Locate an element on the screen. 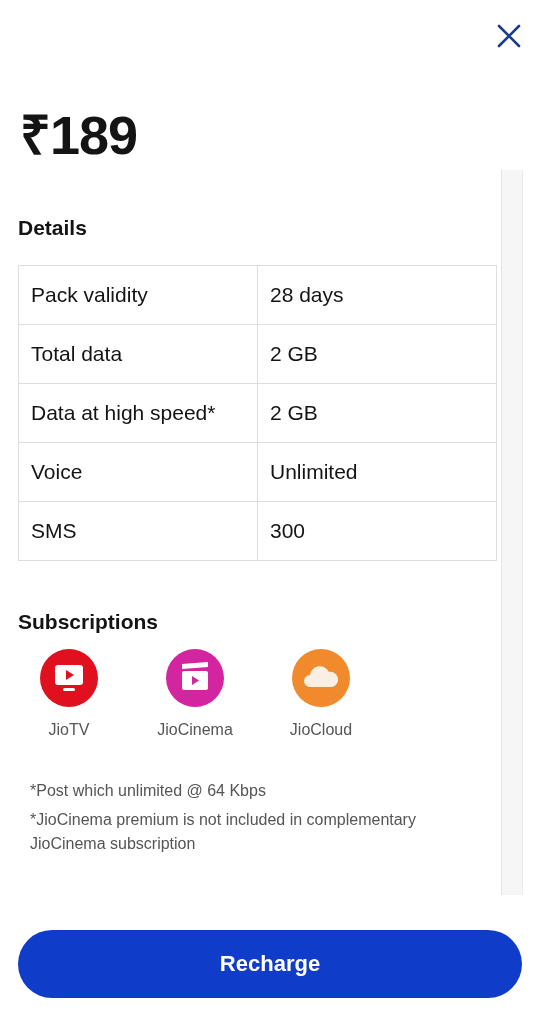  table-cell: Voice is located at coordinates (138, 472).